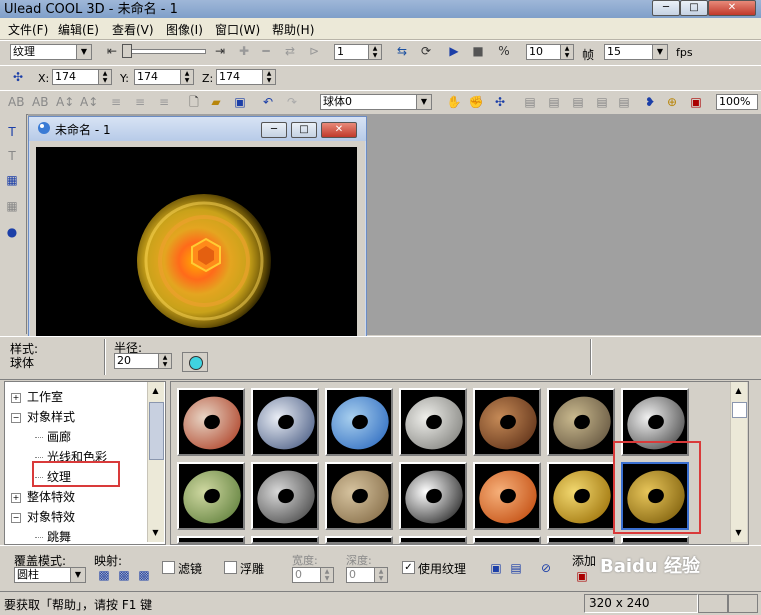 The image size is (761, 615). What do you see at coordinates (732, 8) in the screenshot?
I see `close-button: ✕` at bounding box center [732, 8].